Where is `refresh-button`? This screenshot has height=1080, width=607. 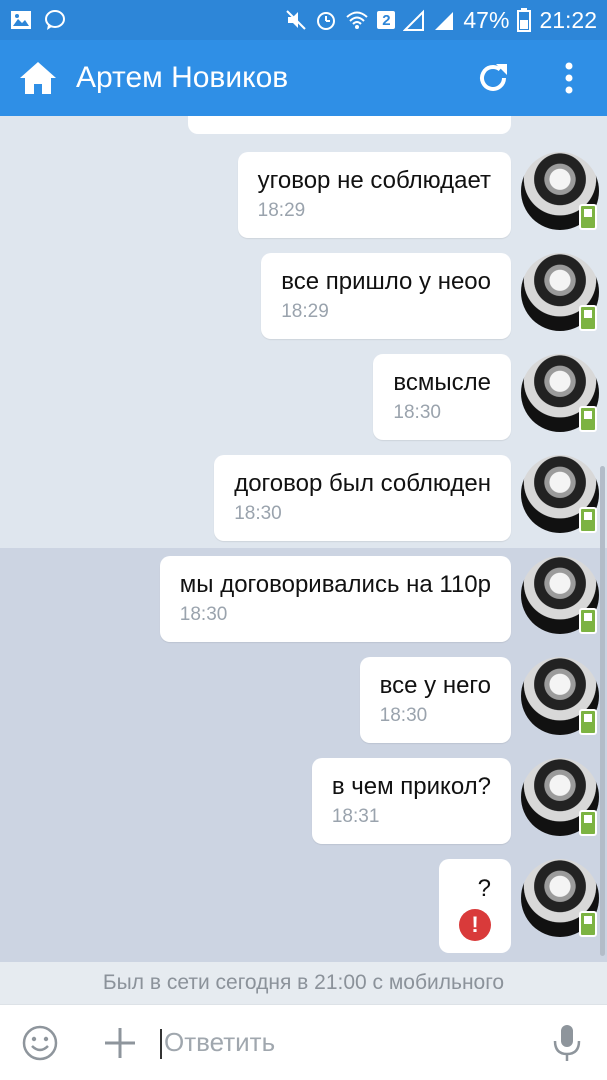
refresh-button is located at coordinates (493, 78).